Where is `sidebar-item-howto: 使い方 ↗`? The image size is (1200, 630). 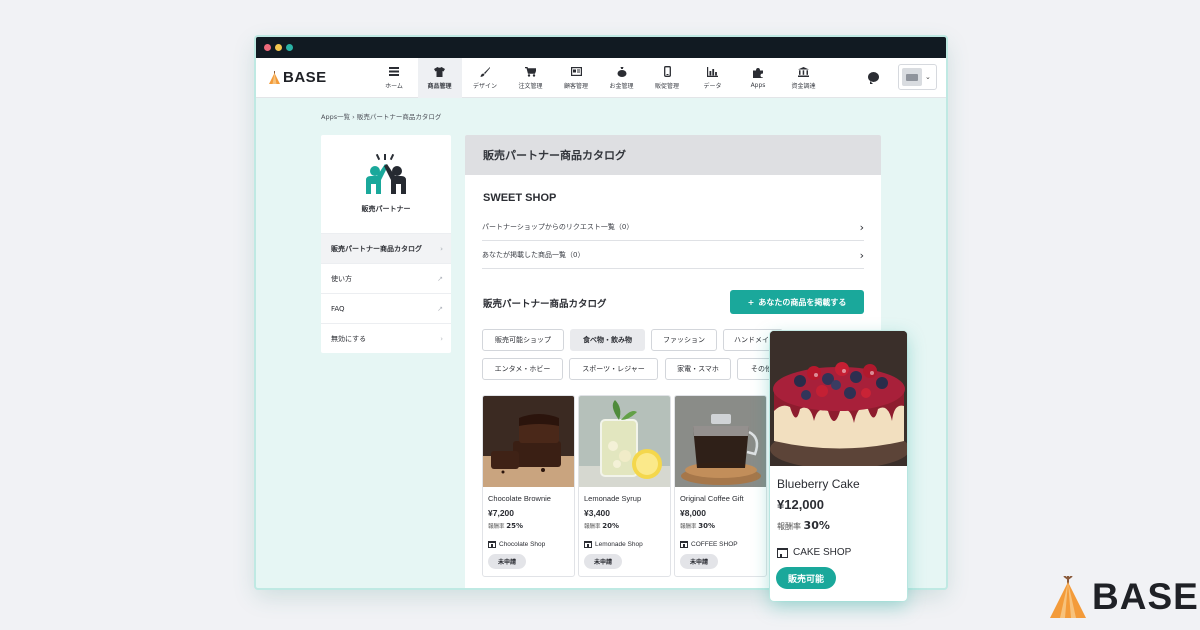
sidebar-item-howto: 使い方 ↗ is located at coordinates (386, 278).